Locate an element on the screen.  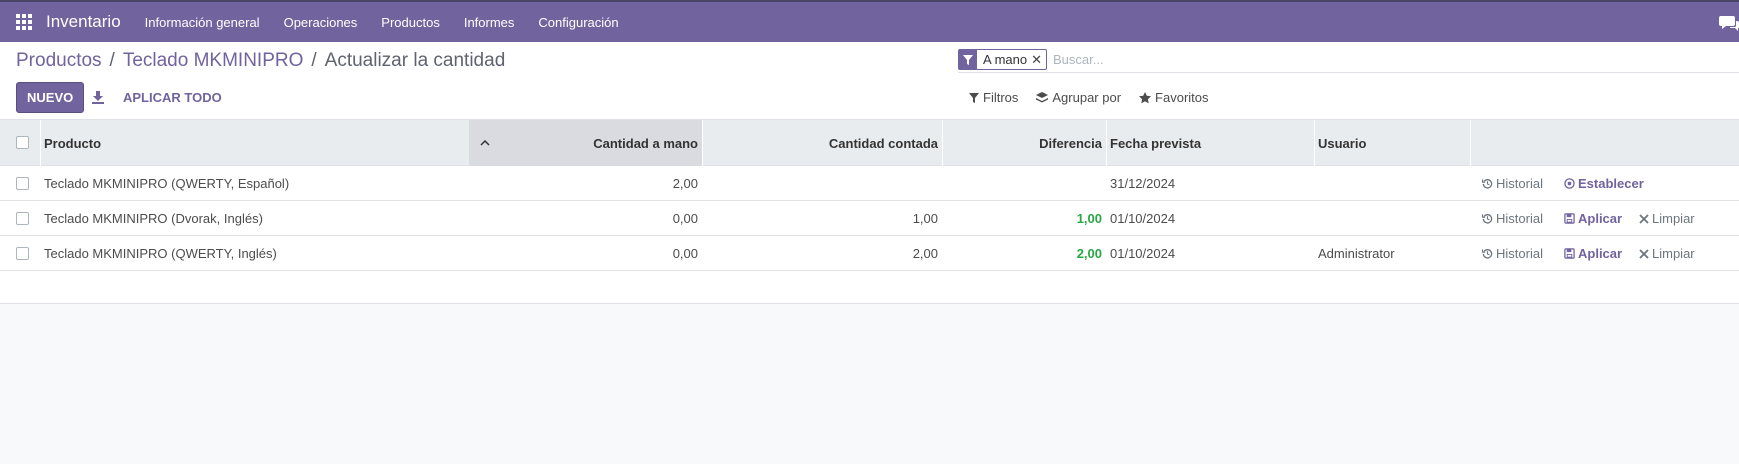
table-empty-footer is located at coordinates (869, 287).